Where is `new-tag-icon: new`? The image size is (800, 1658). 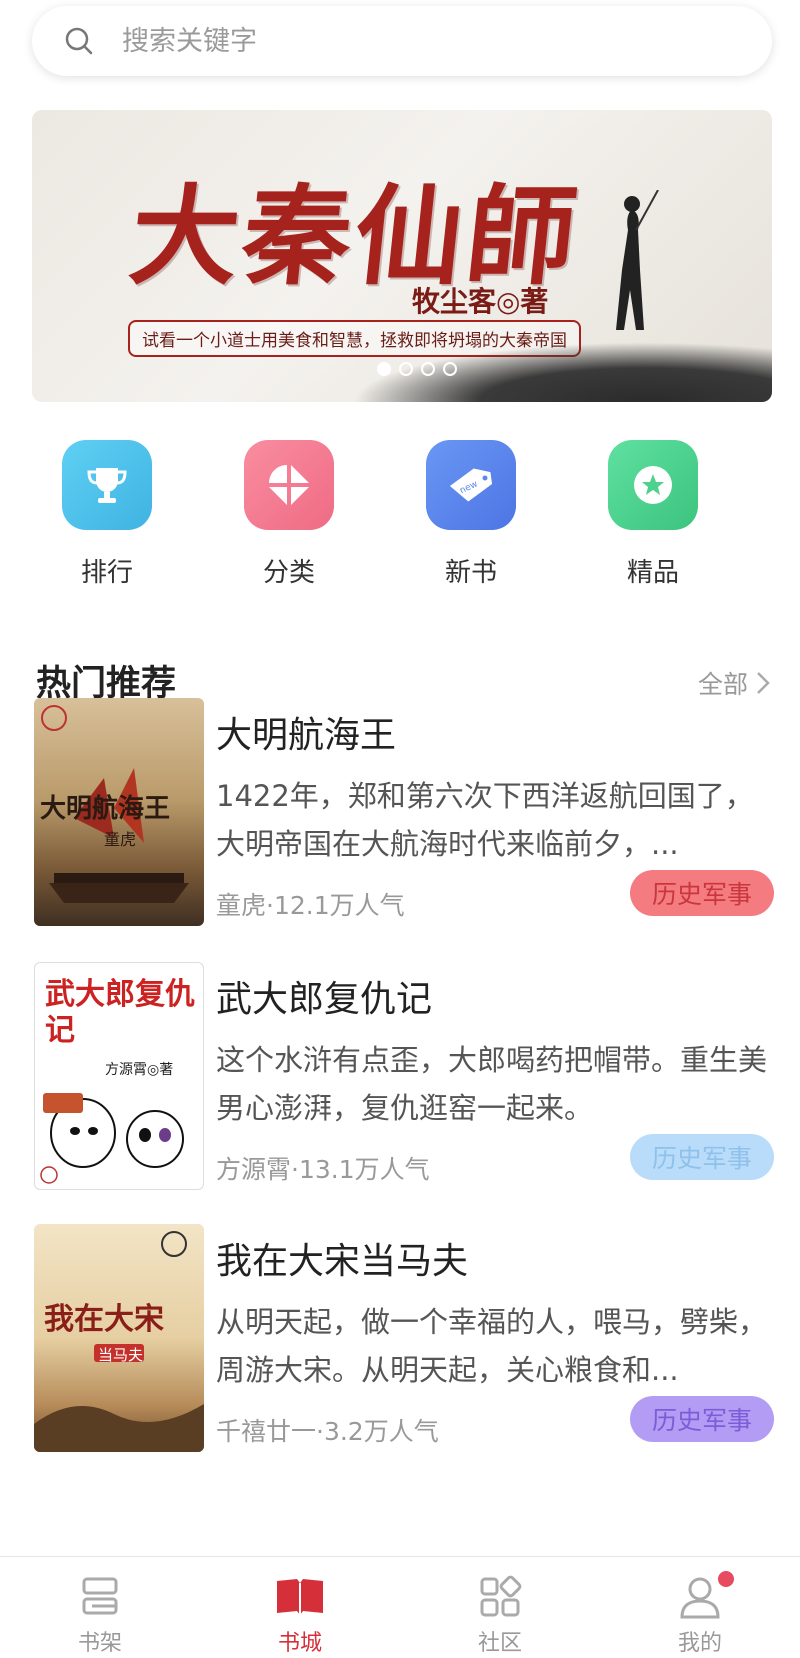
new-tag-icon: new is located at coordinates (471, 485).